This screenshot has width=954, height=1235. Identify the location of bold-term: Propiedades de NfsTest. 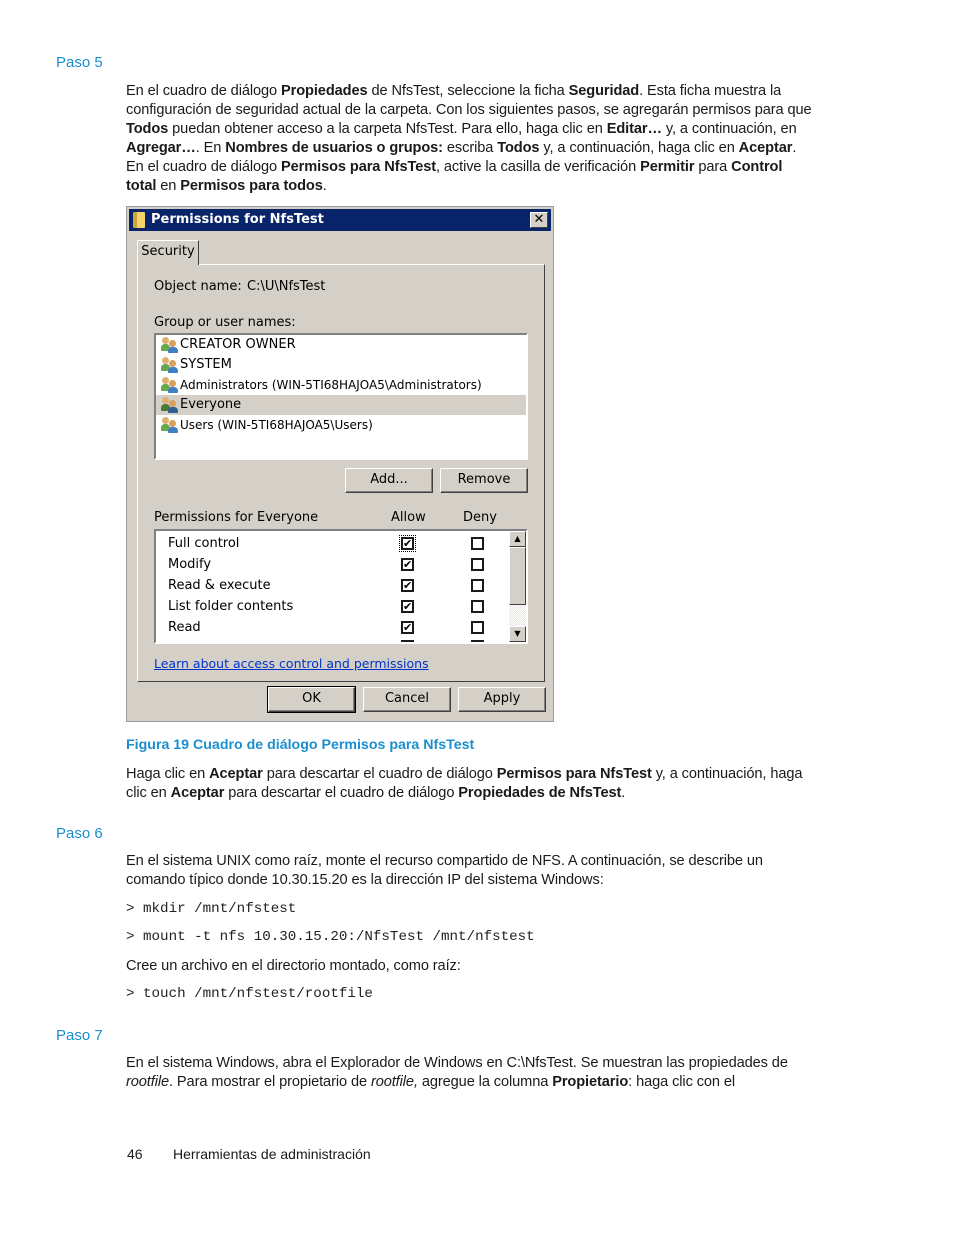
(540, 793).